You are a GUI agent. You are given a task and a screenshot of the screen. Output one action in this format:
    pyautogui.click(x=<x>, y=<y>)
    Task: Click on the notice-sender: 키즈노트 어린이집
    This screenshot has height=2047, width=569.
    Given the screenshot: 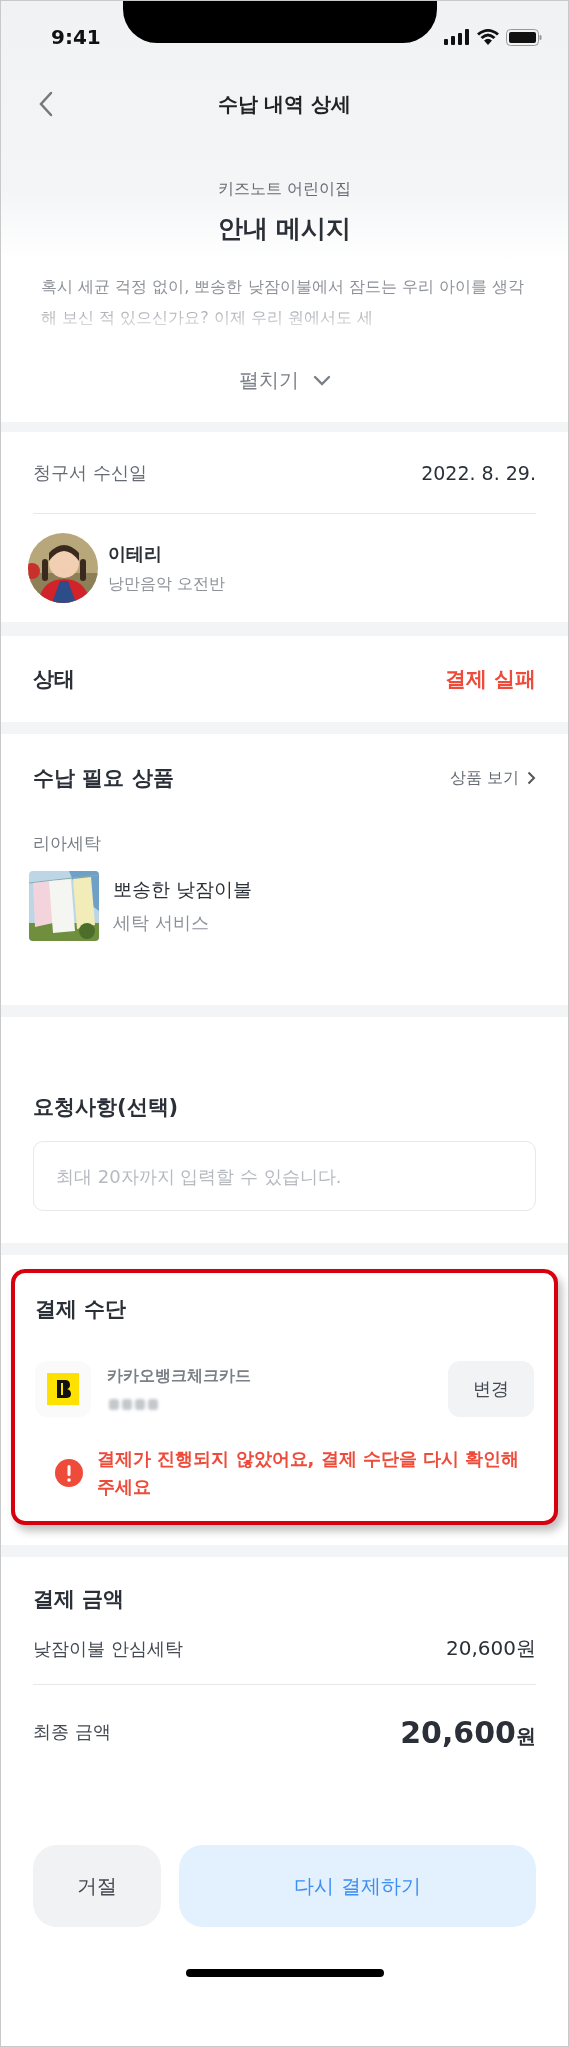 What is the action you would take?
    pyautogui.click(x=284, y=189)
    